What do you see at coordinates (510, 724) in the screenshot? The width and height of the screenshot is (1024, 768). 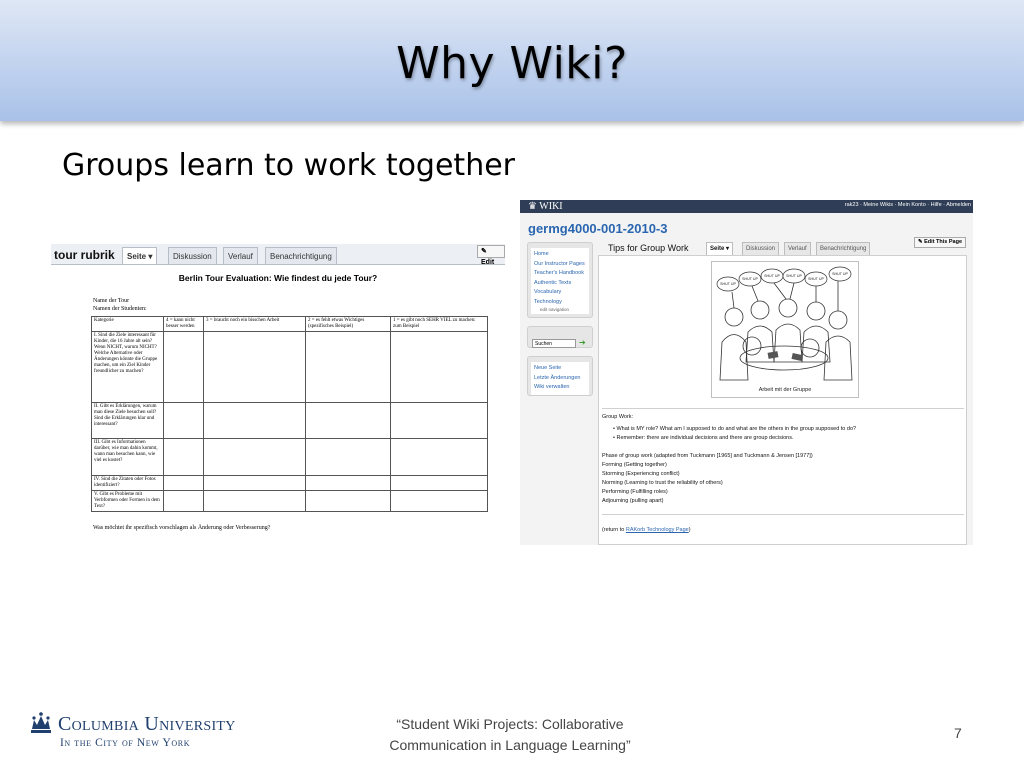 I see `footer-line-1: “Student Wiki Projects: Collaborative` at bounding box center [510, 724].